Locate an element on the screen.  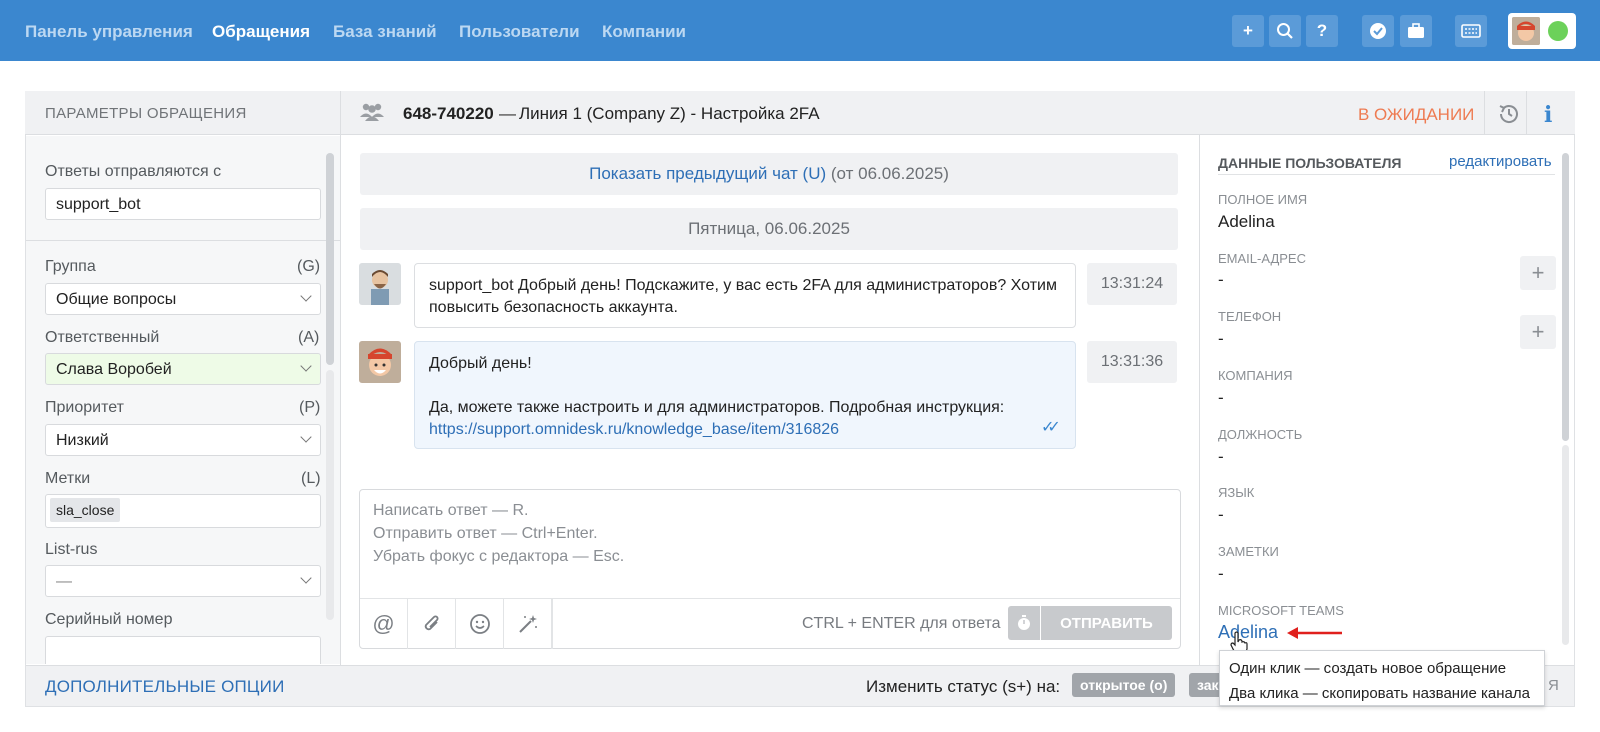
group-label: Группа is located at coordinates (70, 266).